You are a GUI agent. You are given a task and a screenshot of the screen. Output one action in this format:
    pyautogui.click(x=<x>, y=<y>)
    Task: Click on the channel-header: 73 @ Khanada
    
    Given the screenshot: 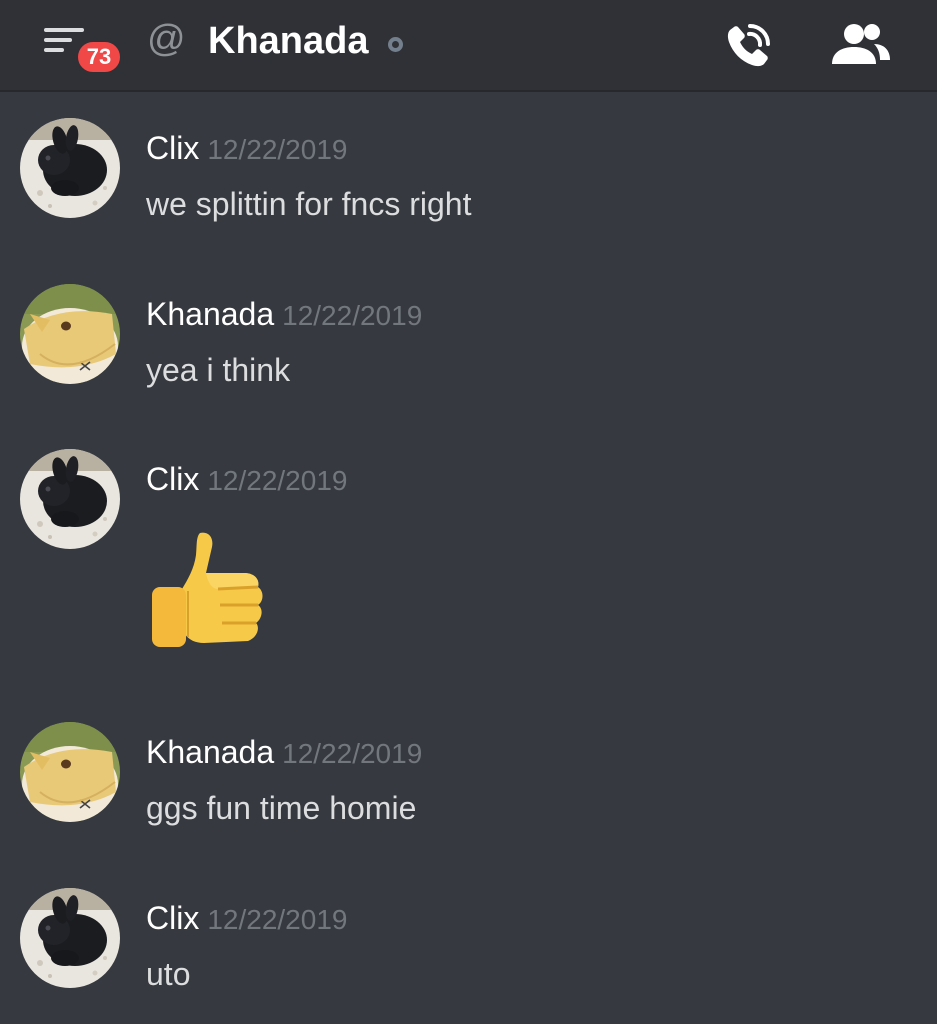 What is the action you would take?
    pyautogui.click(x=468, y=46)
    